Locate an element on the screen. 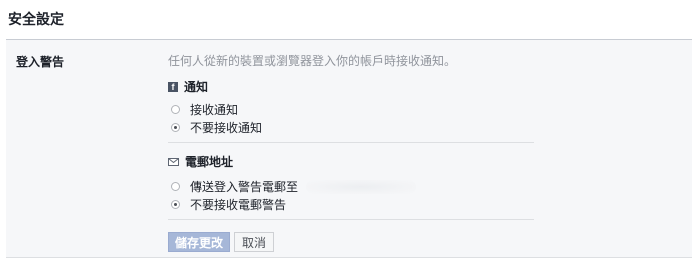 The height and width of the screenshot is (265, 700). radio-no-email-alert: 不要接收電郵警告 is located at coordinates (228, 204).